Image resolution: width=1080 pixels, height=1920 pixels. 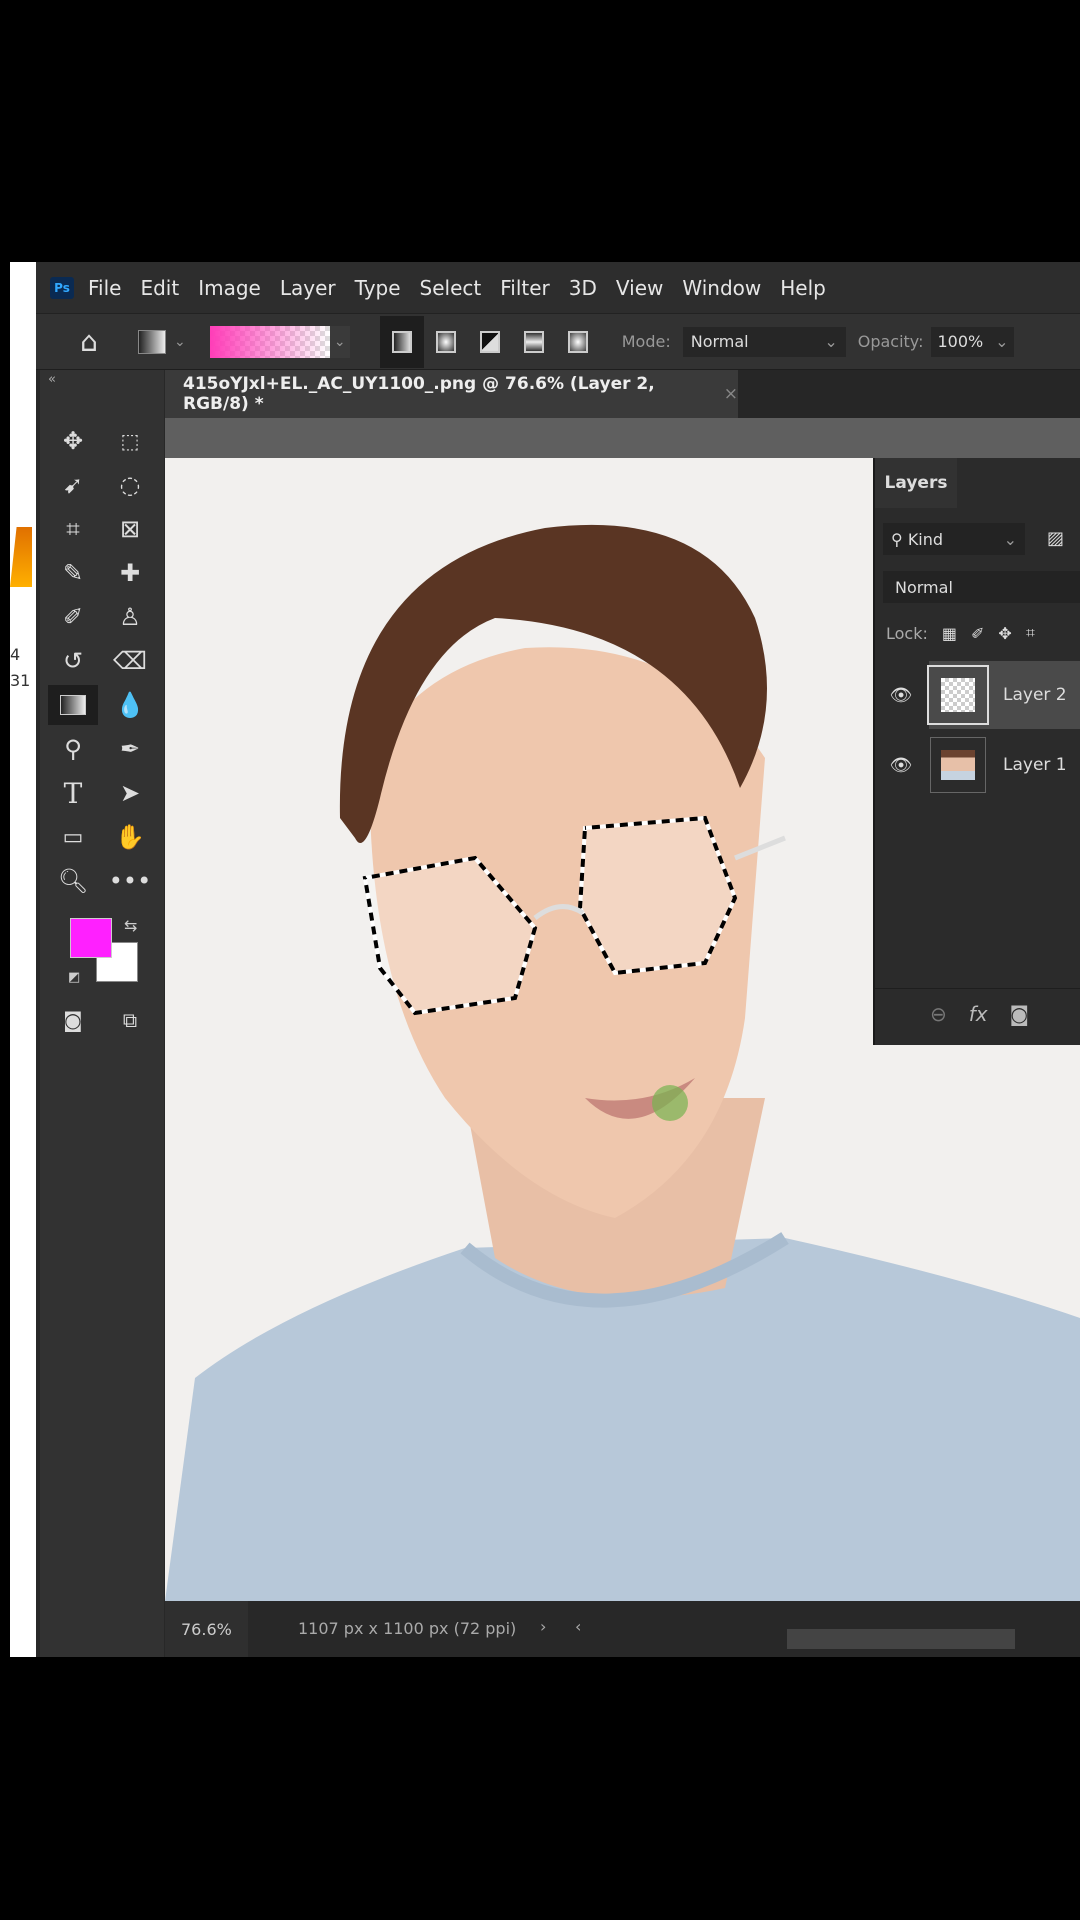 I want to click on fx-icon: fx, so click(x=978, y=1014).